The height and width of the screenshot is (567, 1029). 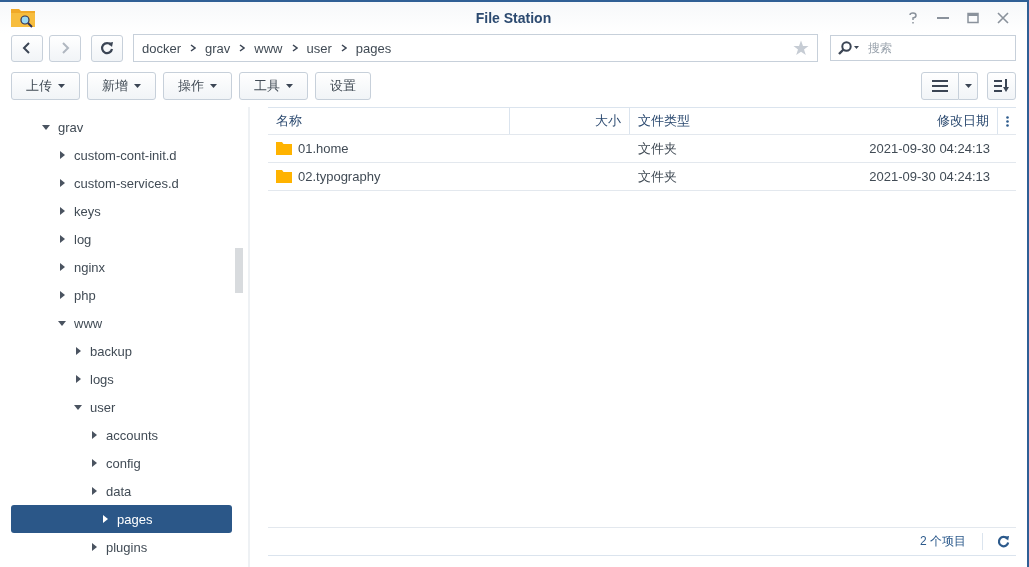 What do you see at coordinates (319, 48) in the screenshot?
I see `path-segment: user` at bounding box center [319, 48].